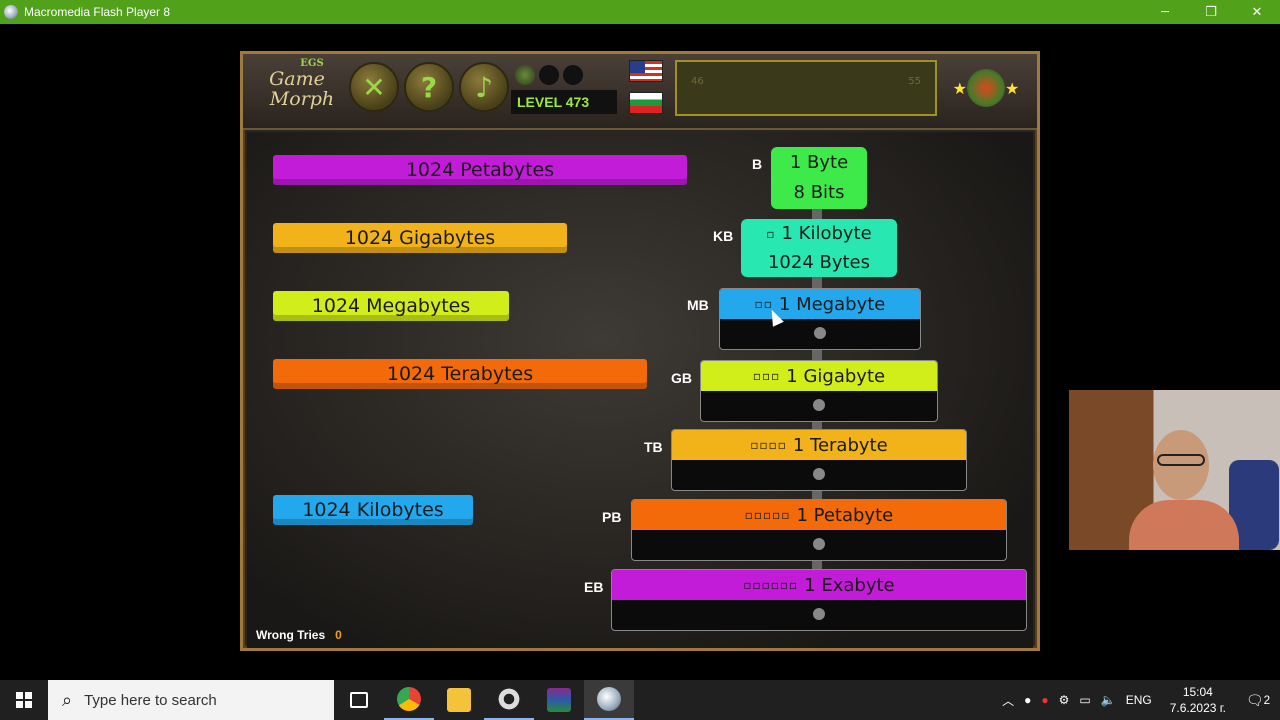 This screenshot has width=1280, height=720. Describe the element at coordinates (819, 530) in the screenshot. I see `unit-slot-petabyte: ▫▫▫▫▫ 1 Petabyte` at that location.